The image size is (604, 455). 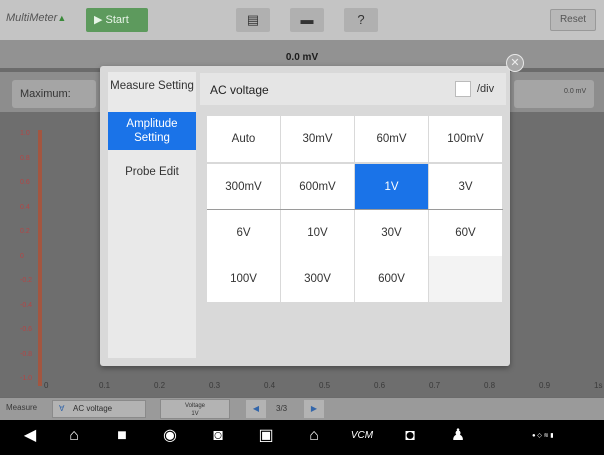 What do you see at coordinates (25, 207) in the screenshot?
I see `y-tick-label: 0.4` at bounding box center [25, 207].